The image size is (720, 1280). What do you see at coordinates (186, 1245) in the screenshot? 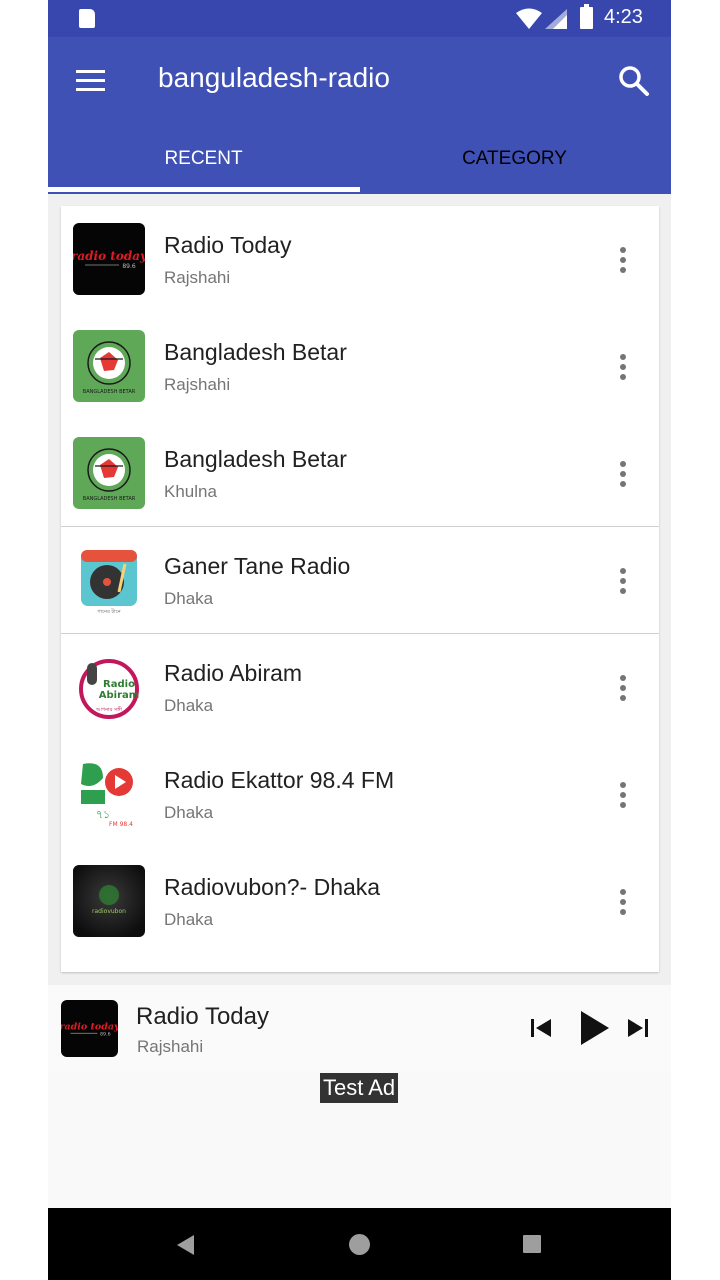
I see `back-icon` at bounding box center [186, 1245].